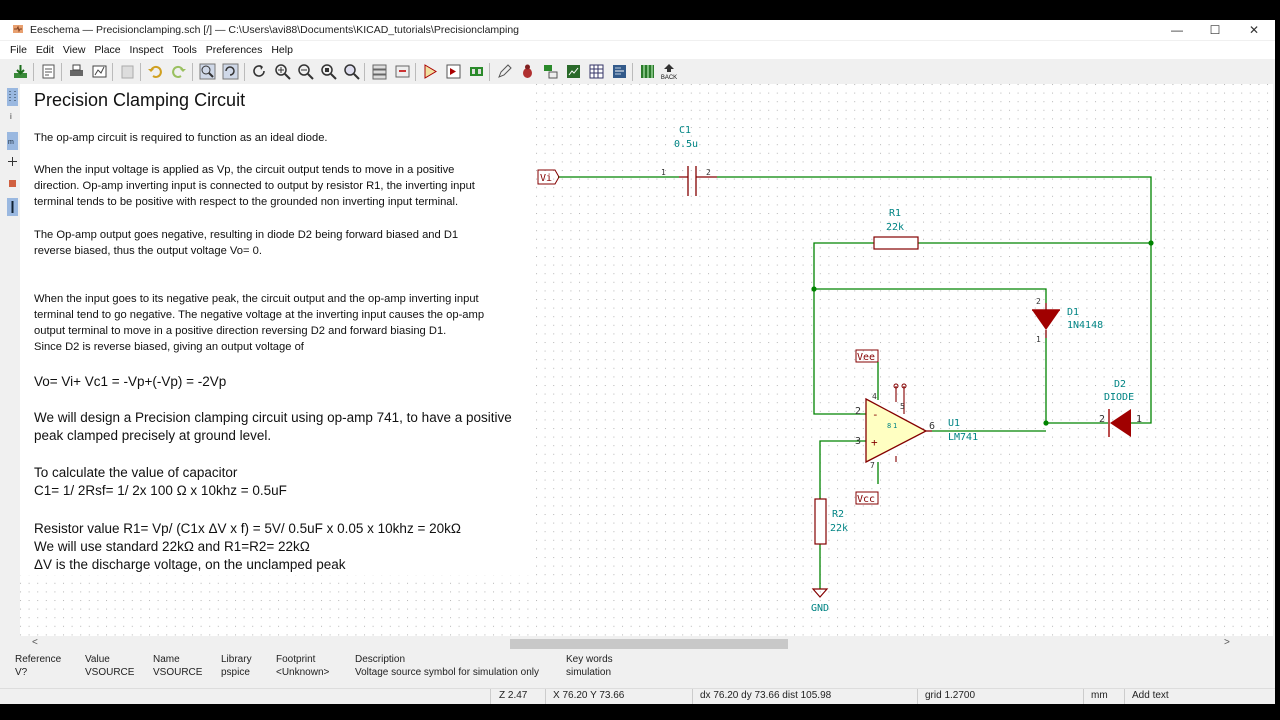 This screenshot has width=1280, height=720. I want to click on u1-plus-sign: +, so click(874, 442).